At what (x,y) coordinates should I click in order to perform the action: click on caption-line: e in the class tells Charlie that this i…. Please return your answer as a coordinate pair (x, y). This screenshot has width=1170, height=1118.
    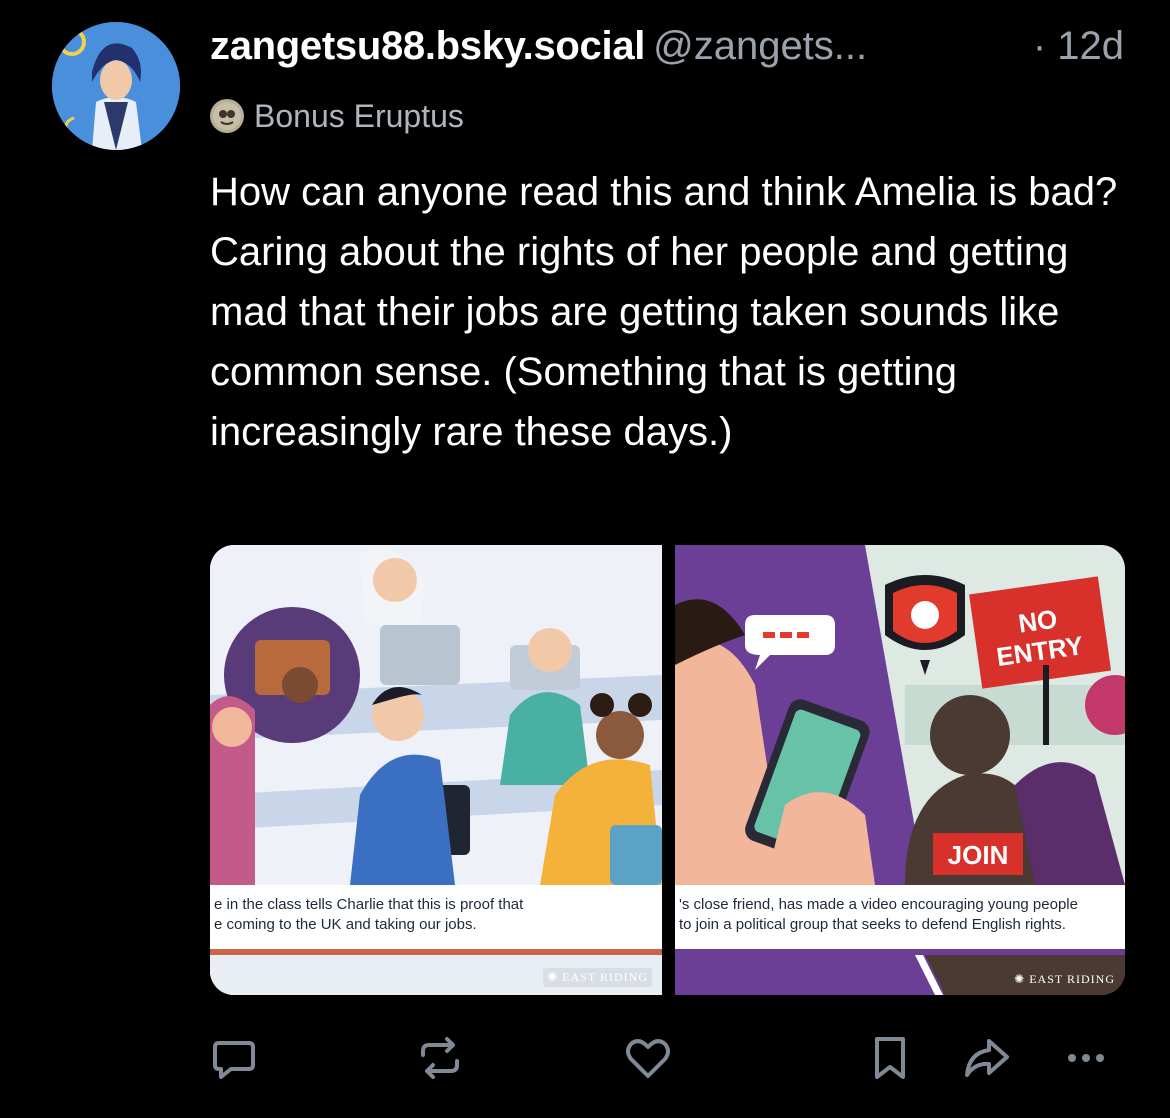
    Looking at the image, I should click on (369, 904).